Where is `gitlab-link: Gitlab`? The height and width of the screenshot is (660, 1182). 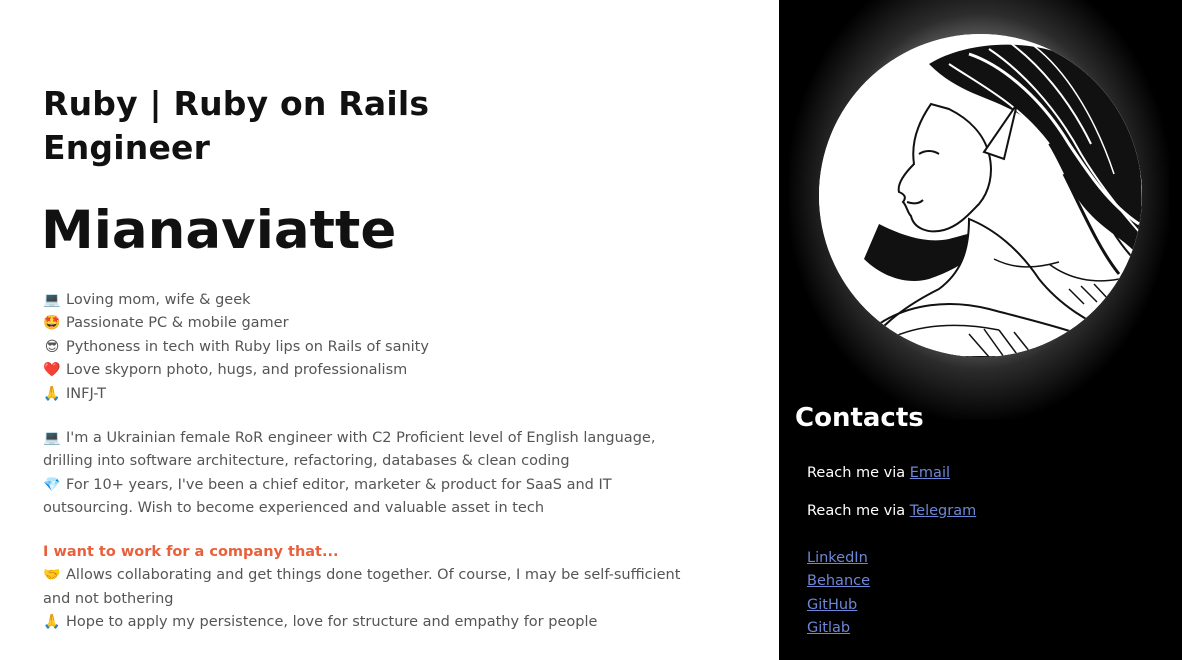
gitlab-link: Gitlab is located at coordinates (828, 628).